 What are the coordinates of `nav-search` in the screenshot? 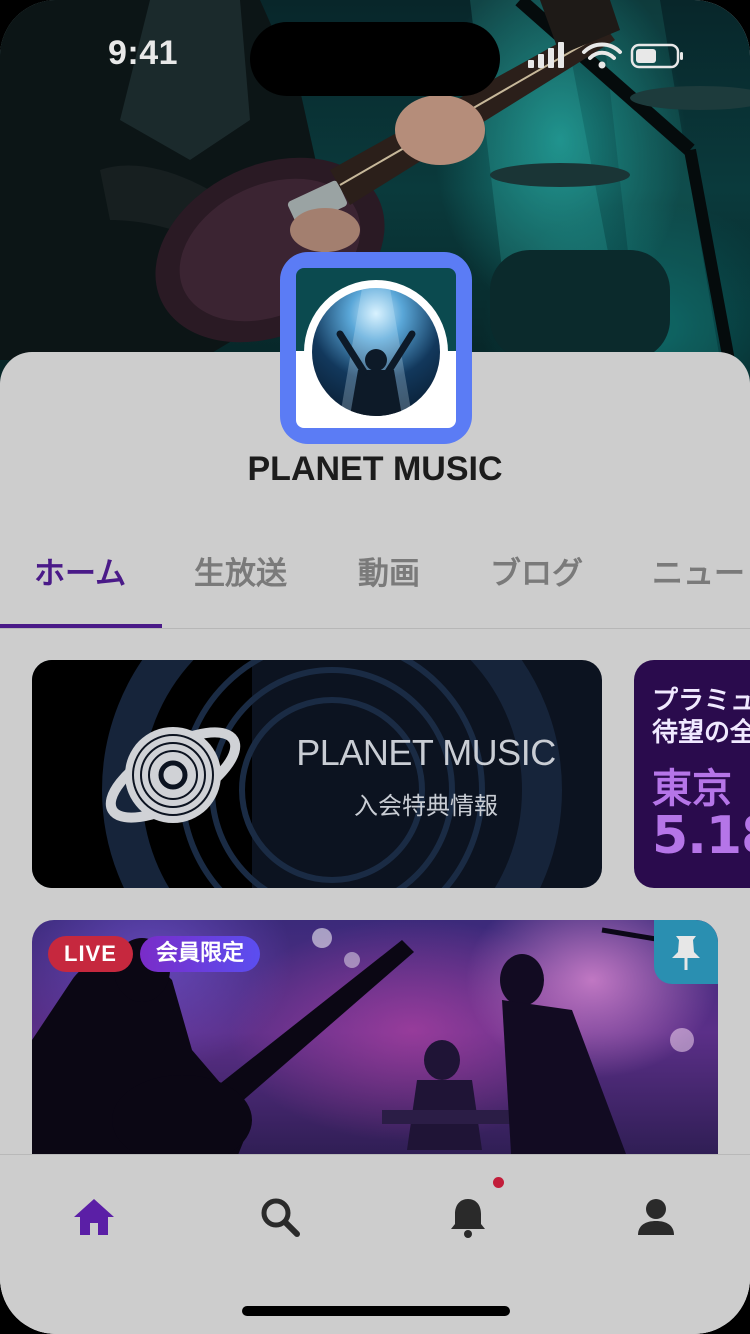 It's located at (280, 1217).